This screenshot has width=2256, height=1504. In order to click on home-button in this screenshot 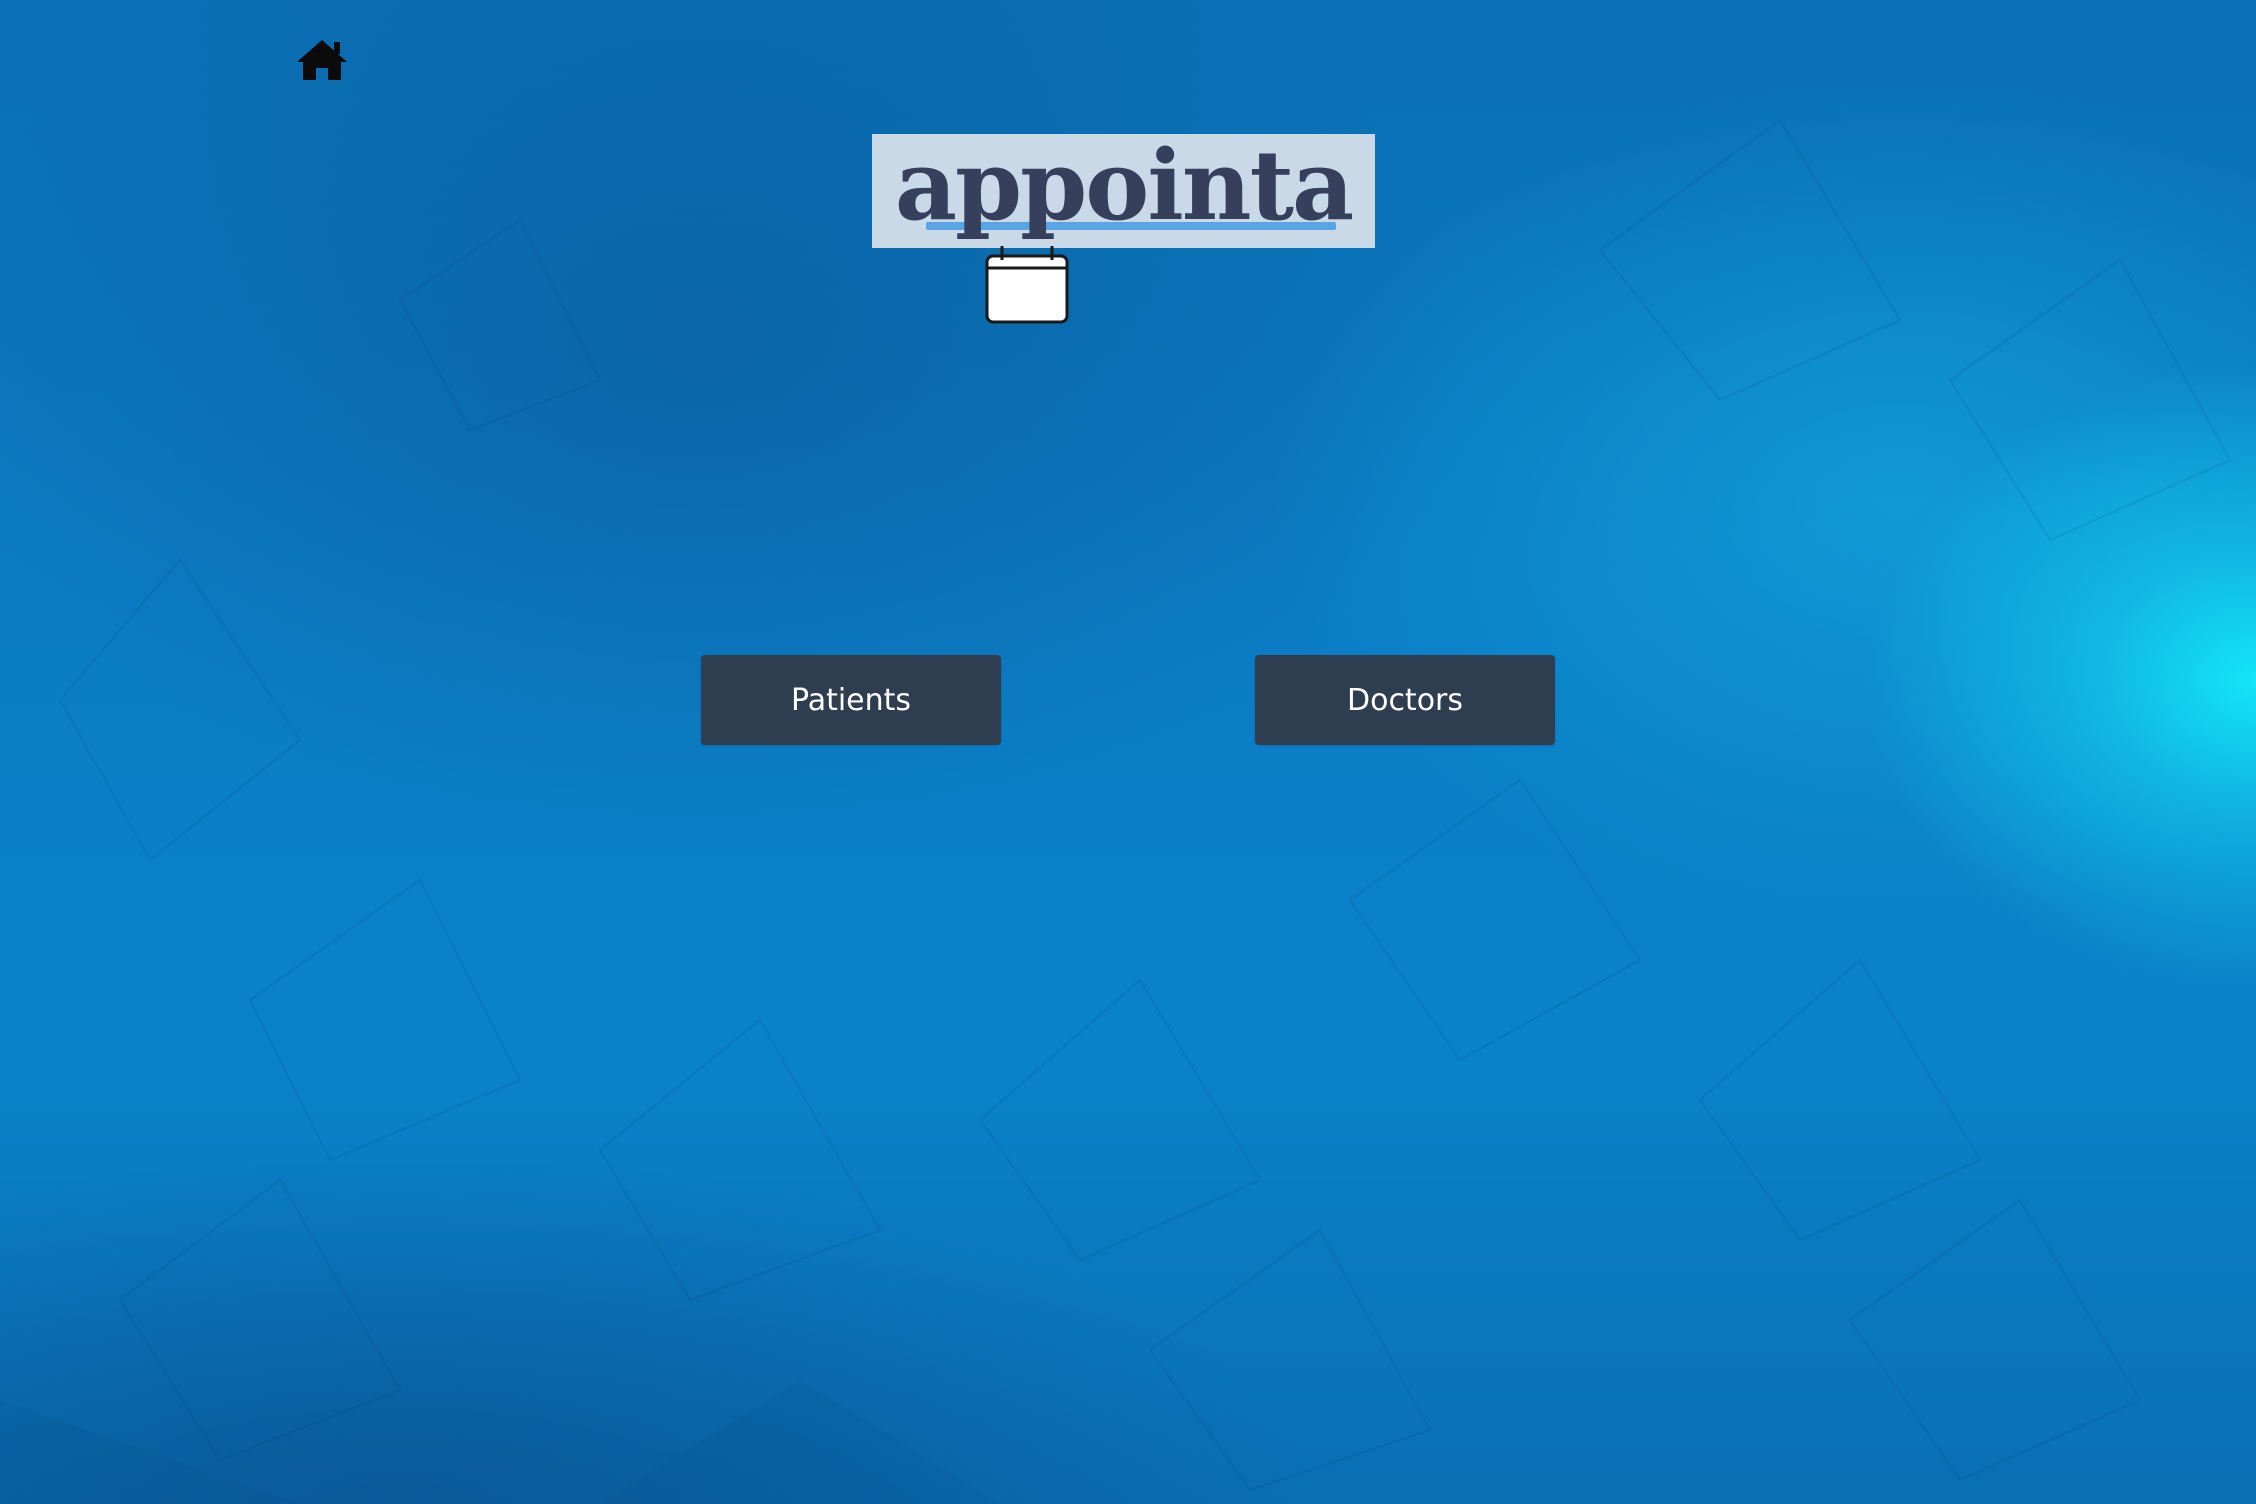, I will do `click(322, 60)`.